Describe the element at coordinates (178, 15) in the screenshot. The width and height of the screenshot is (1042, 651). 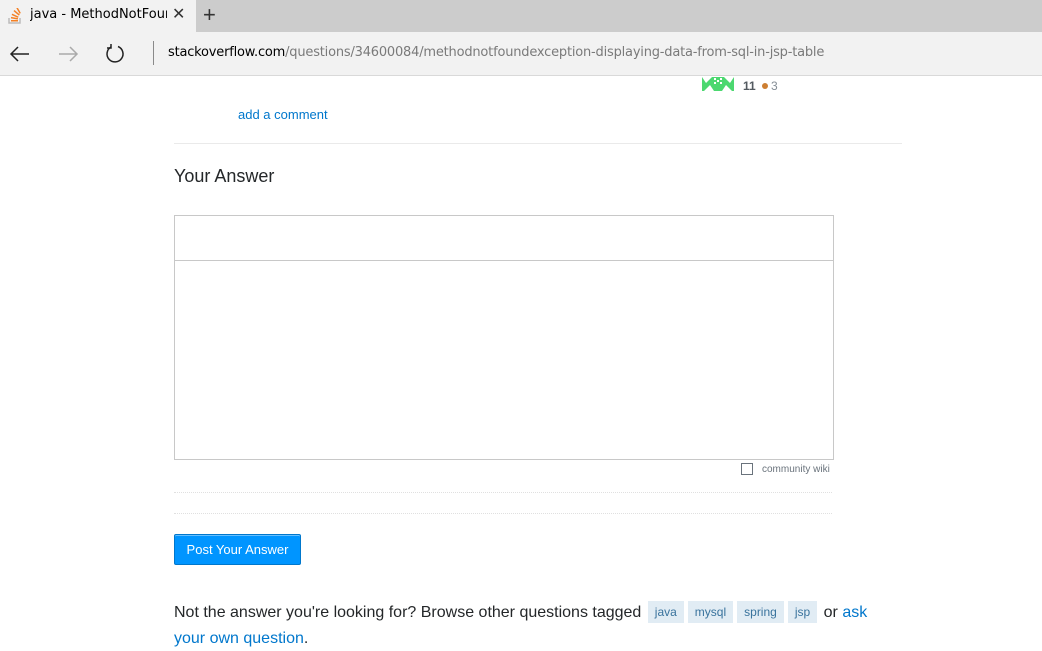
I see `close-tab-icon: ✕` at that location.